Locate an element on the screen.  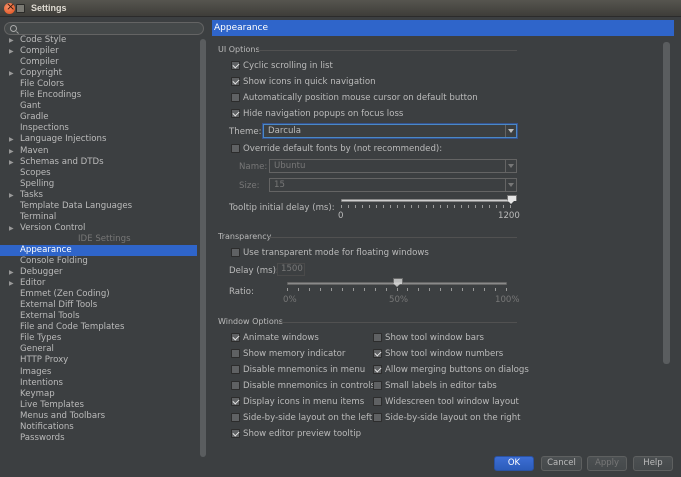
tree-item: File Colors is located at coordinates (98, 84).